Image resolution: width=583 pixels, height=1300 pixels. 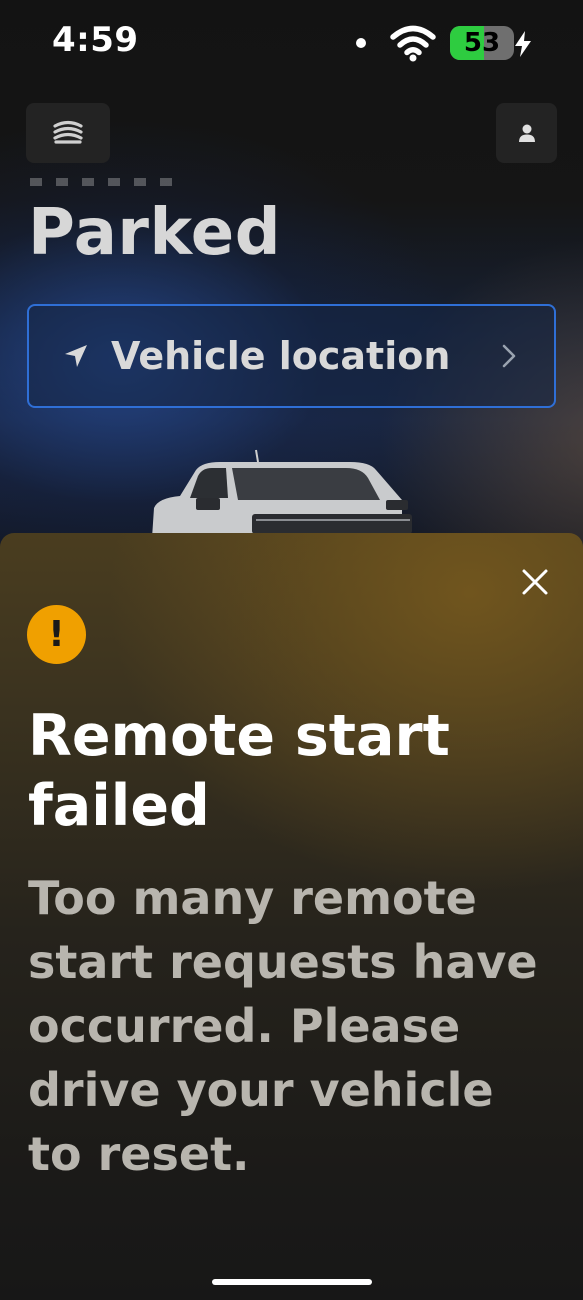 What do you see at coordinates (105, 182) in the screenshot?
I see `scrolled-text-remnant` at bounding box center [105, 182].